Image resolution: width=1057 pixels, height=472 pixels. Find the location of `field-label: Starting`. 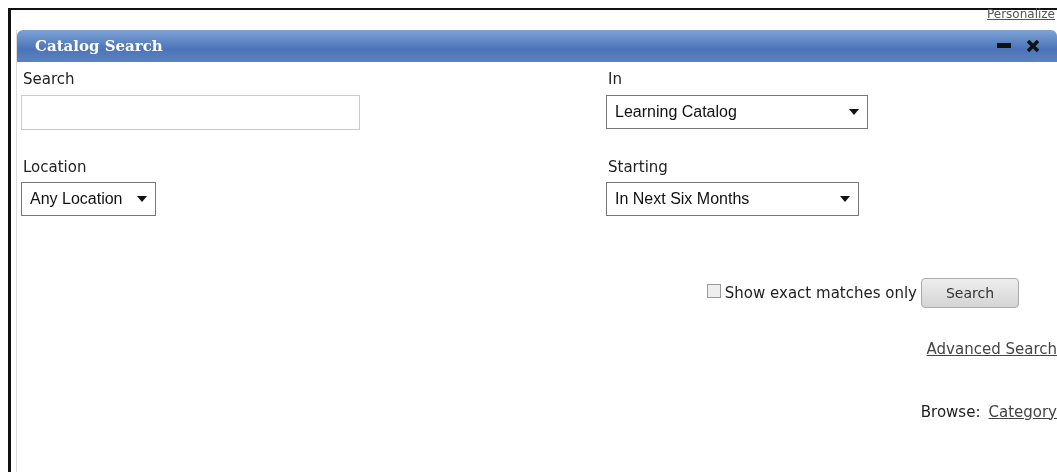

field-label: Starting is located at coordinates (638, 167).